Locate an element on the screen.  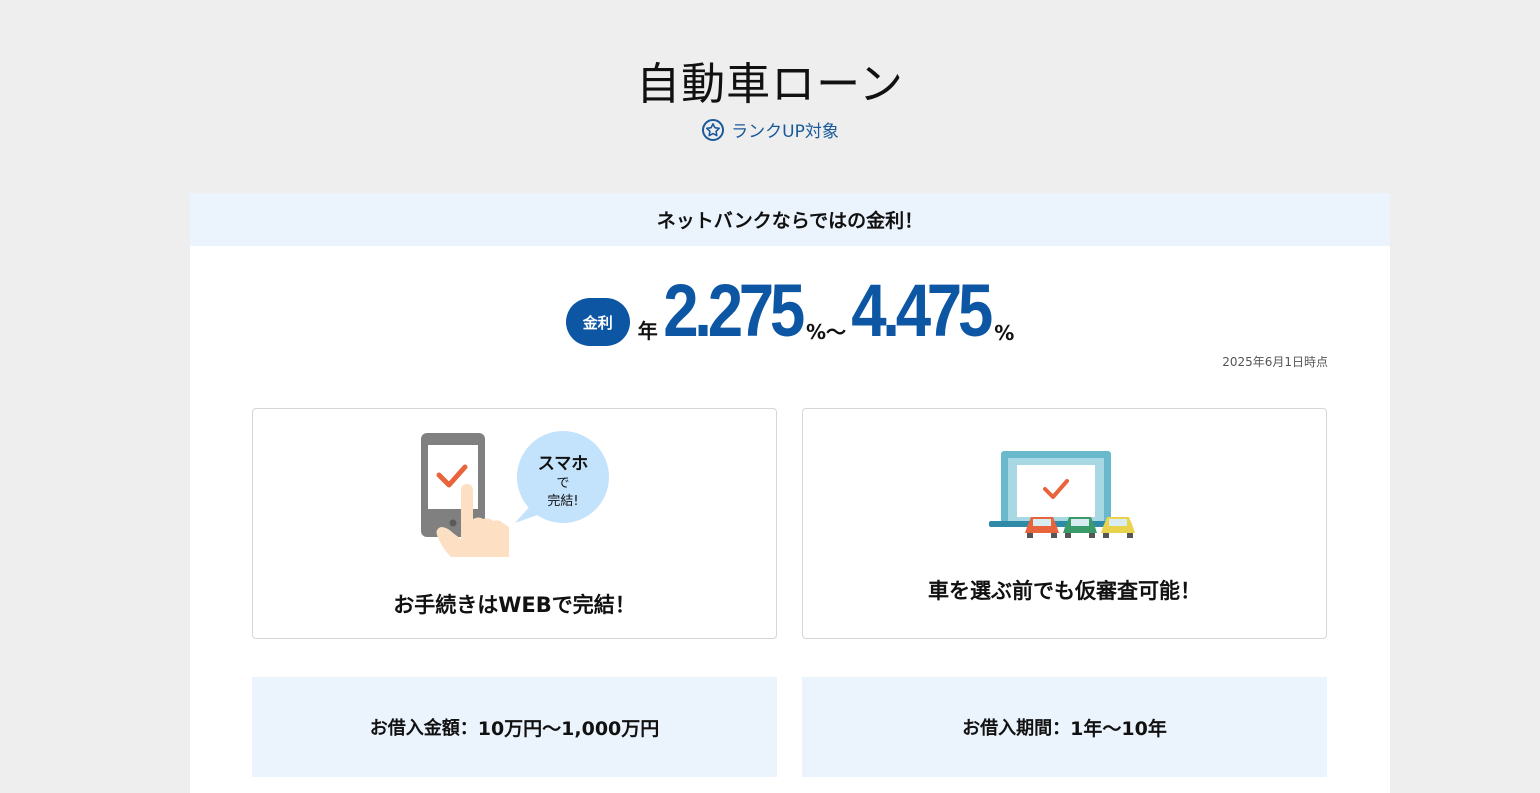
page-title: 自動車ローン is located at coordinates (770, 84).